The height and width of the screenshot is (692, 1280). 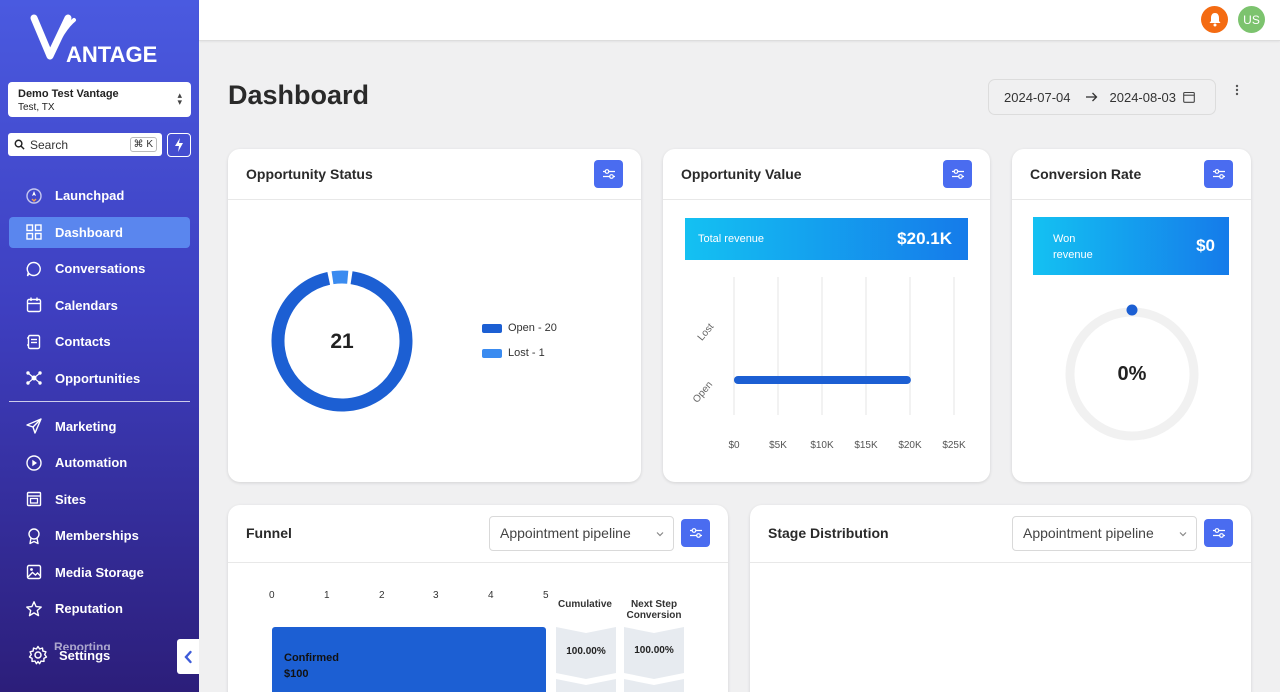 What do you see at coordinates (34, 572) in the screenshot?
I see `image-icon` at bounding box center [34, 572].